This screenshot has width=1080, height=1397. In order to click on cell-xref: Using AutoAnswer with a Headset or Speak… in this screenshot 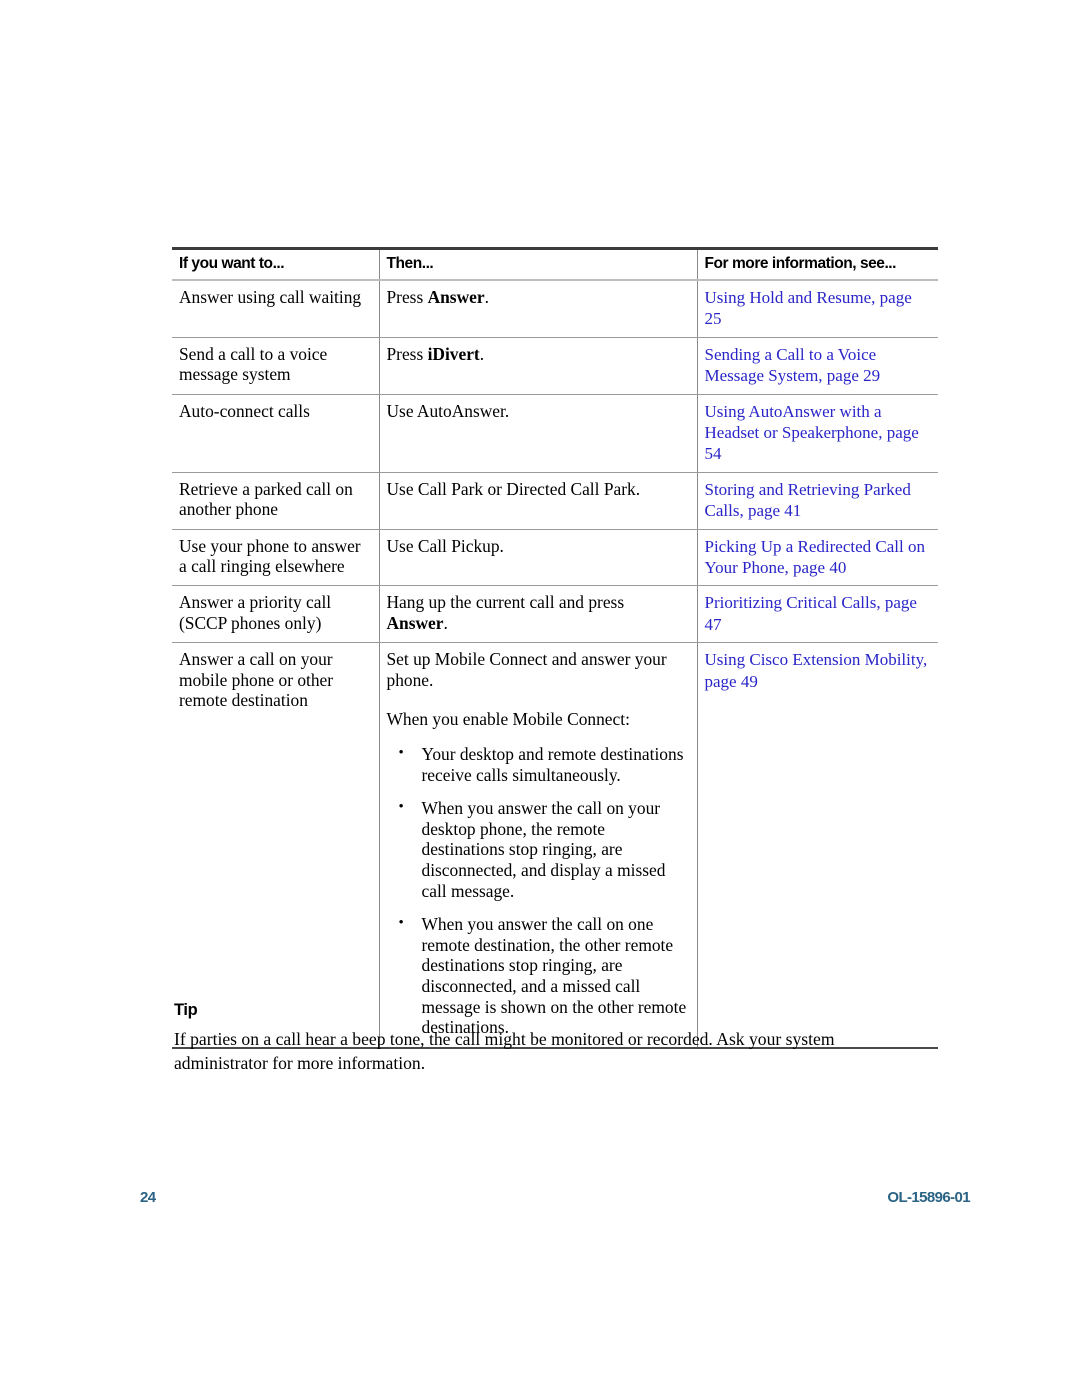, I will do `click(817, 433)`.